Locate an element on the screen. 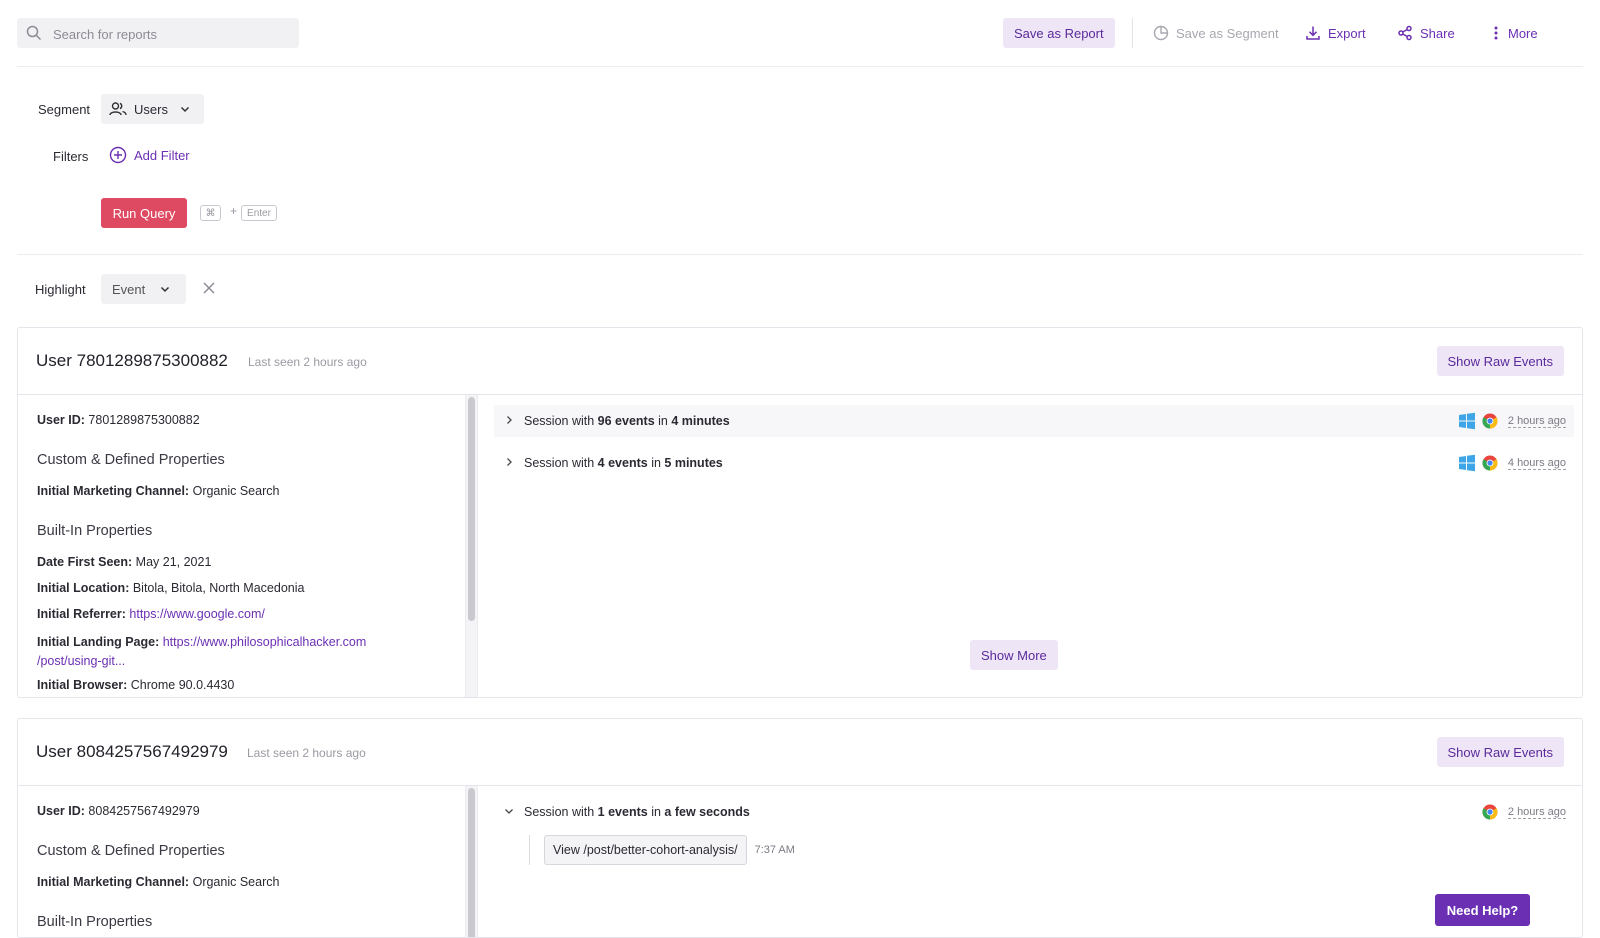 The width and height of the screenshot is (1600, 938). more-button: More is located at coordinates (1514, 33).